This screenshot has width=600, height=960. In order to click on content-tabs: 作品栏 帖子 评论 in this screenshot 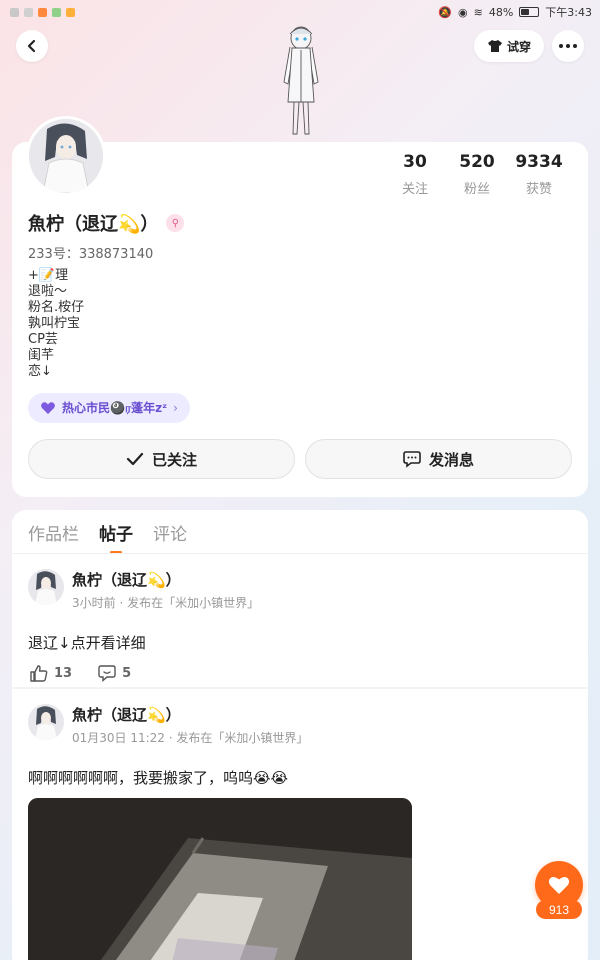, I will do `click(107, 537)`.